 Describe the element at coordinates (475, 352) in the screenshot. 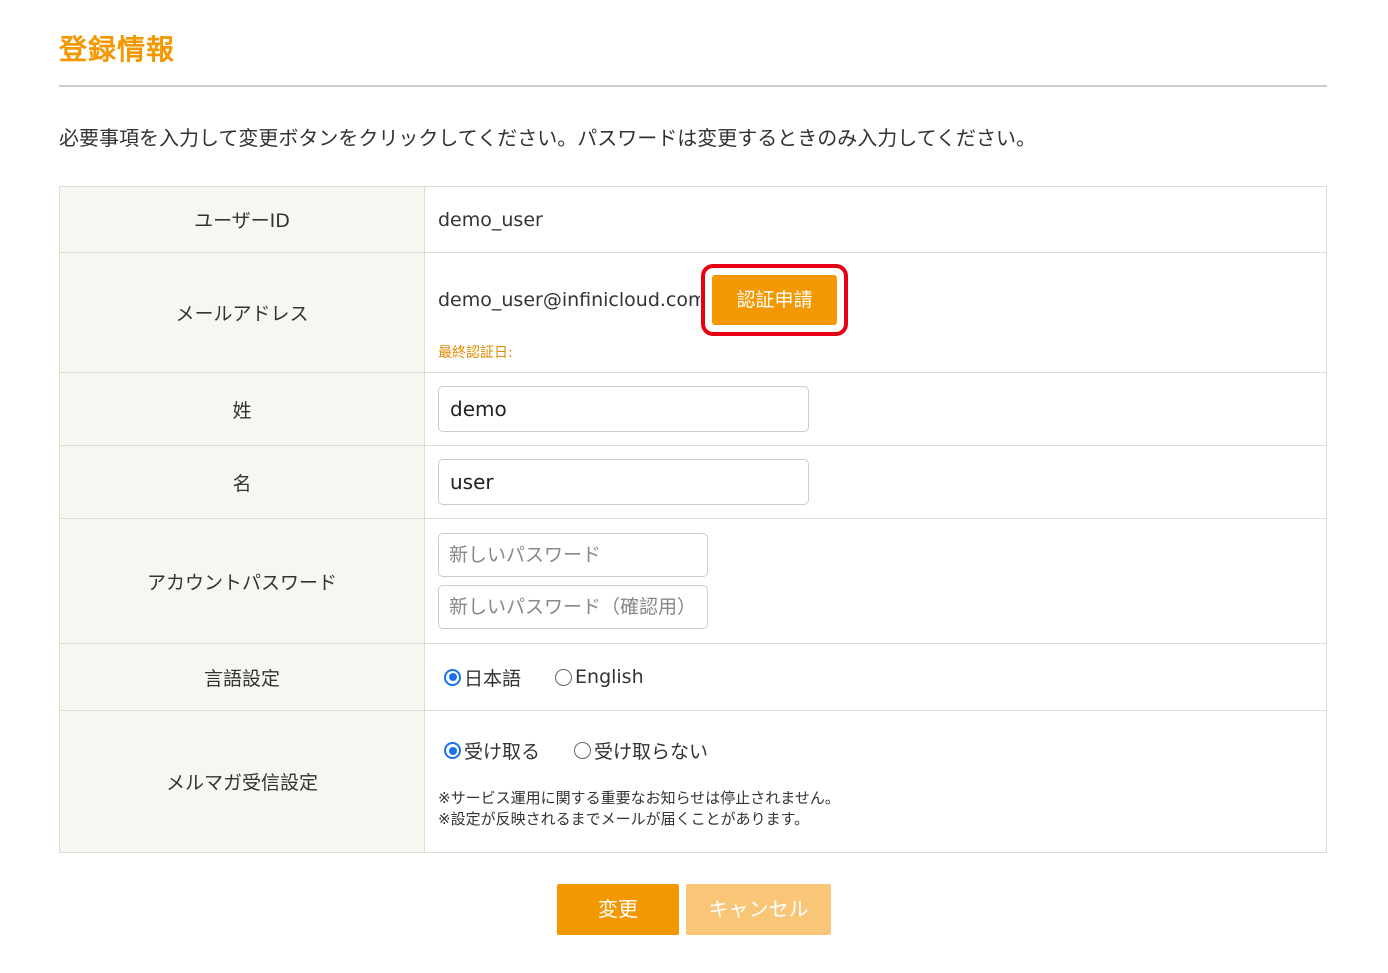

I see `last-verified-label: 最終認証日:` at that location.